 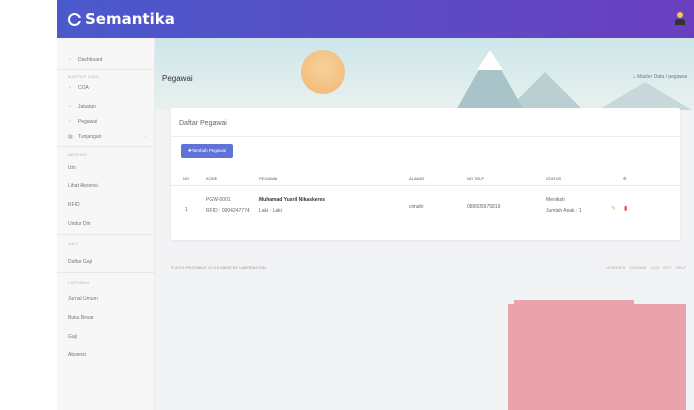 I want to click on footer-links: LICENSES CHANGE LOG GET HELP, so click(x=646, y=267).